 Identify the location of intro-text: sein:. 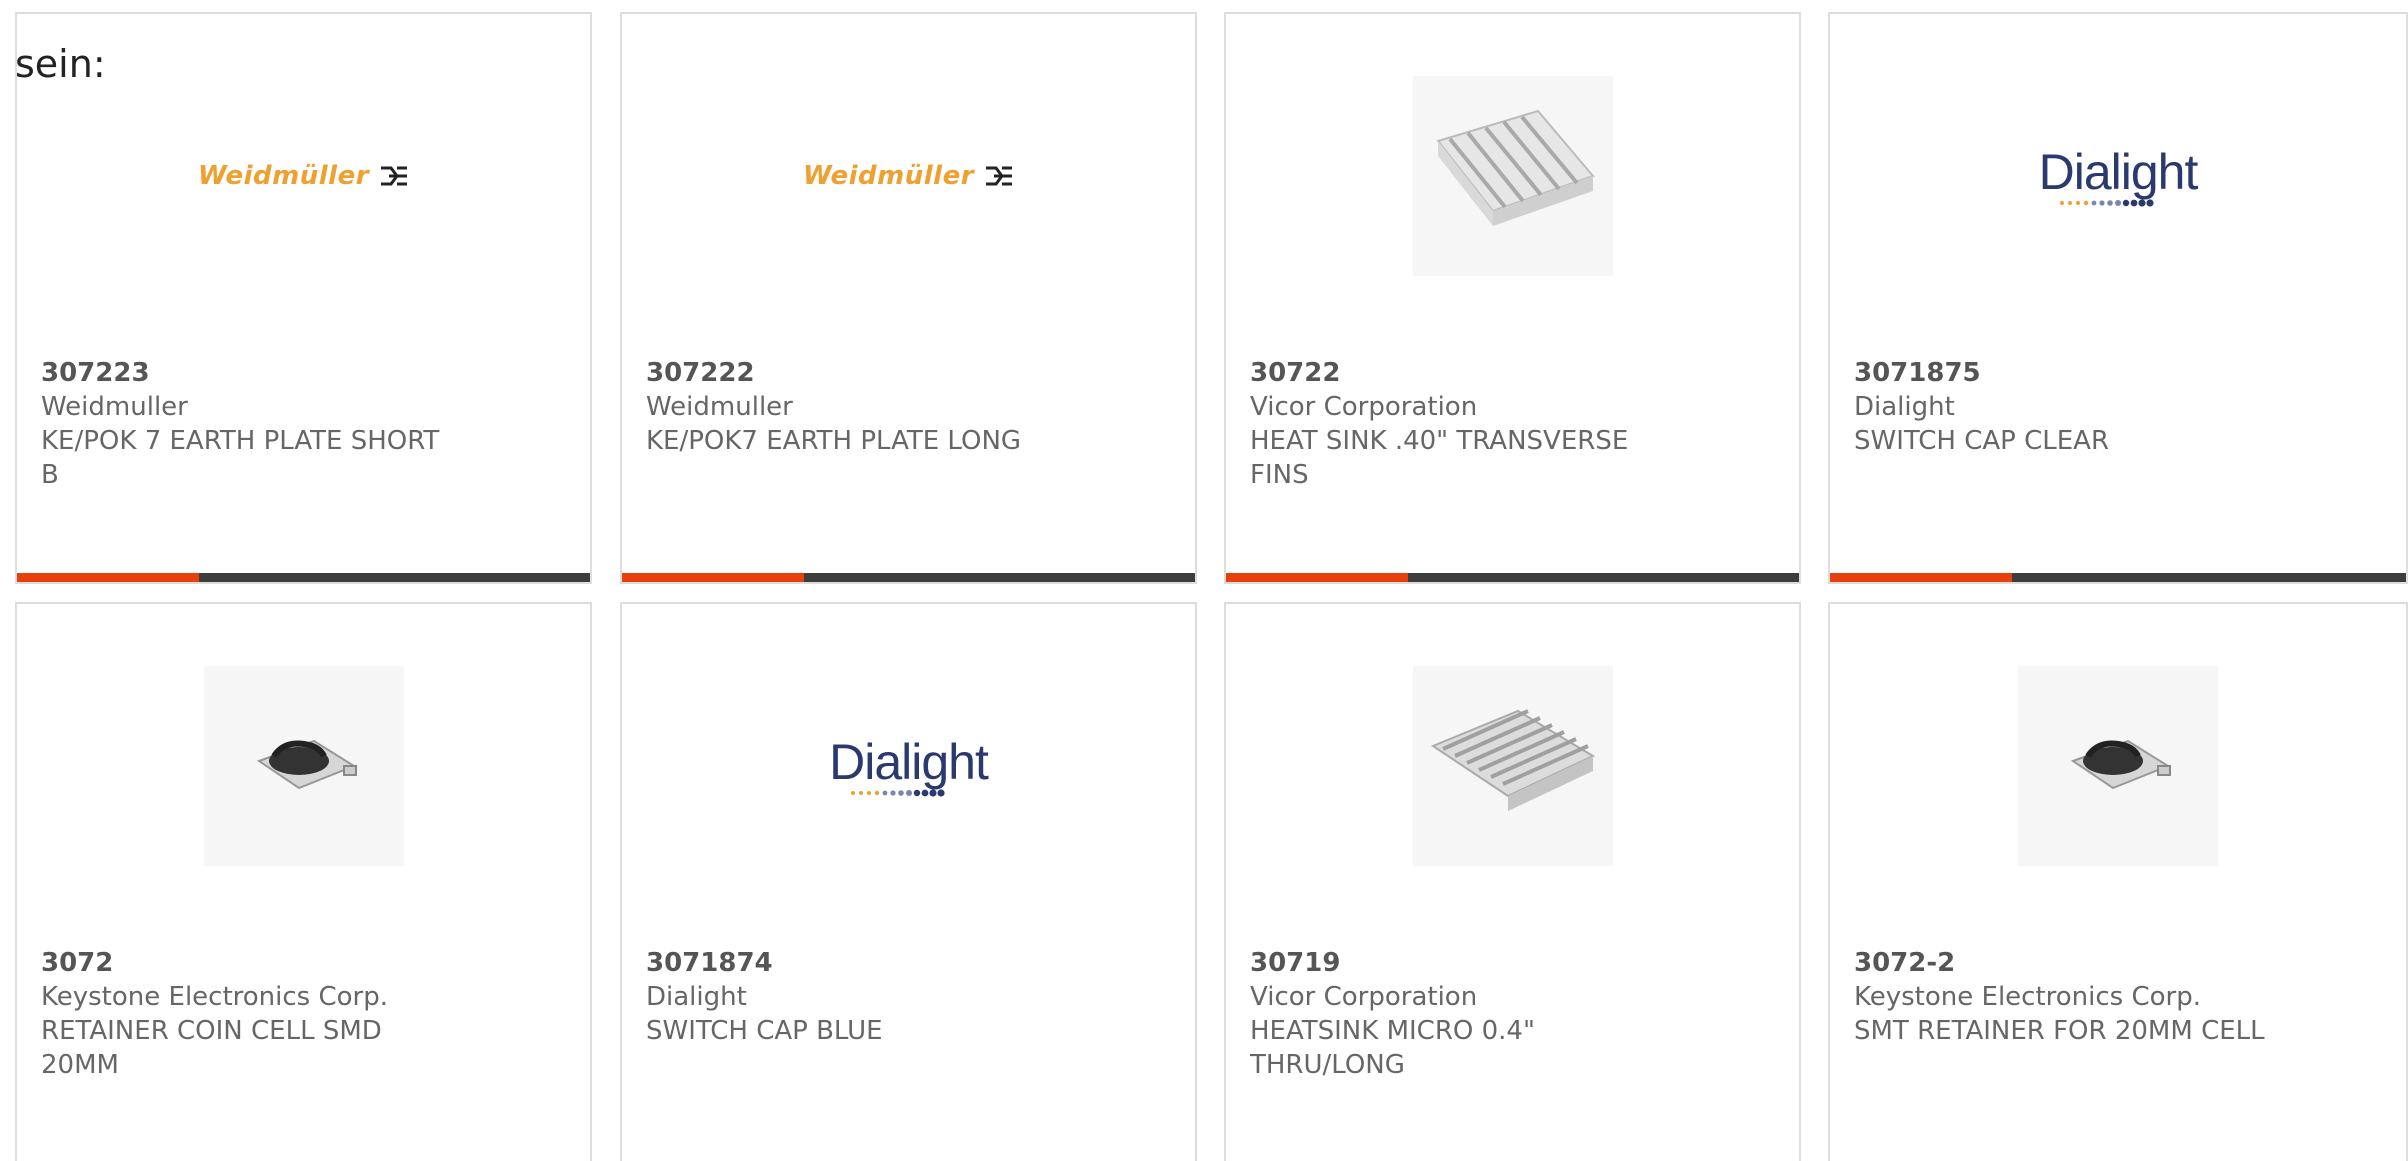
(60, 64).